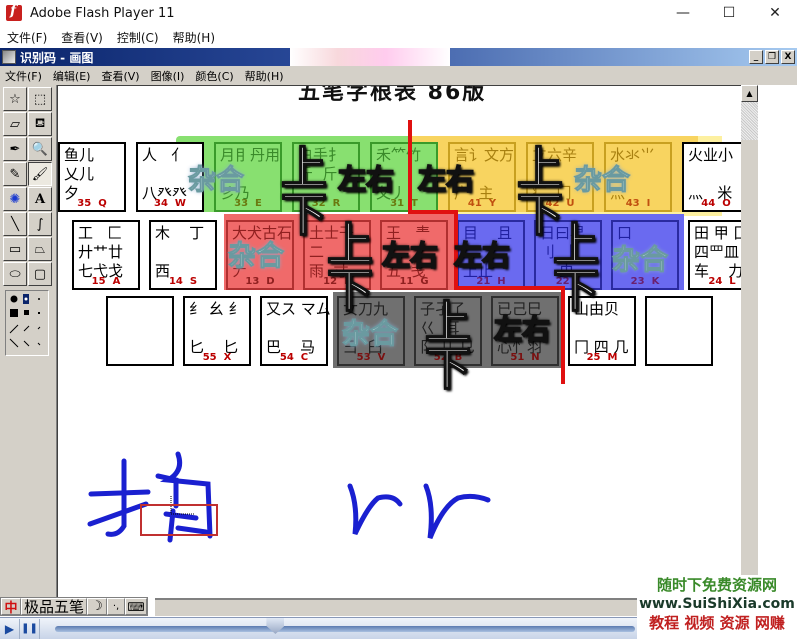 The height and width of the screenshot is (639, 797). Describe the element at coordinates (30, 628) in the screenshot. I see `pause-button: ❚❚` at that location.